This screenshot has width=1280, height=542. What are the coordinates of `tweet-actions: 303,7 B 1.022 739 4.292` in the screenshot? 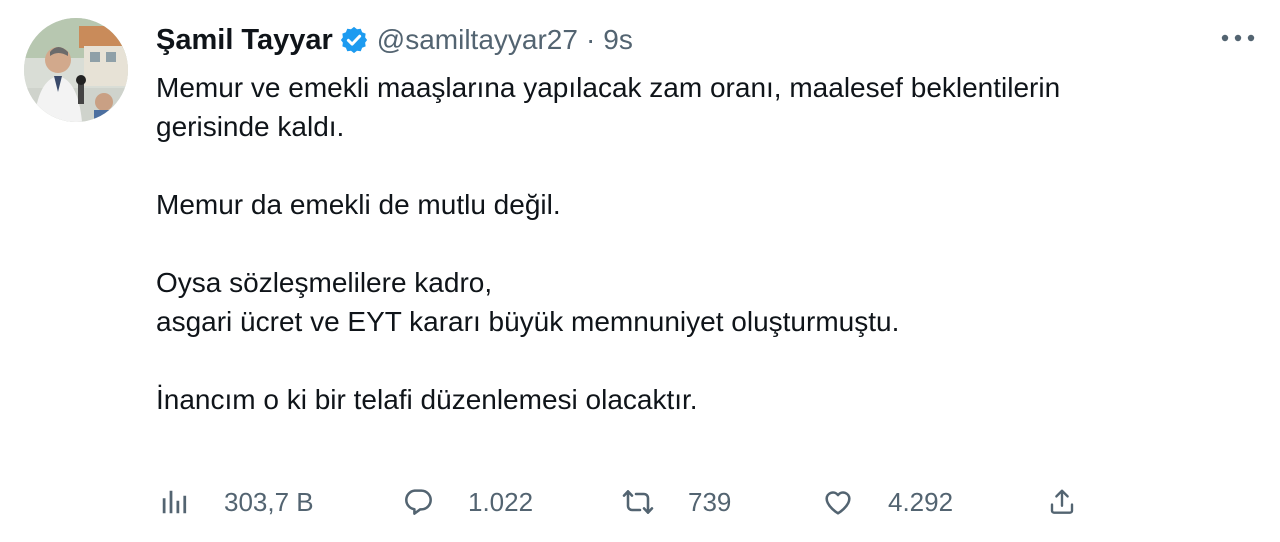 It's located at (656, 502).